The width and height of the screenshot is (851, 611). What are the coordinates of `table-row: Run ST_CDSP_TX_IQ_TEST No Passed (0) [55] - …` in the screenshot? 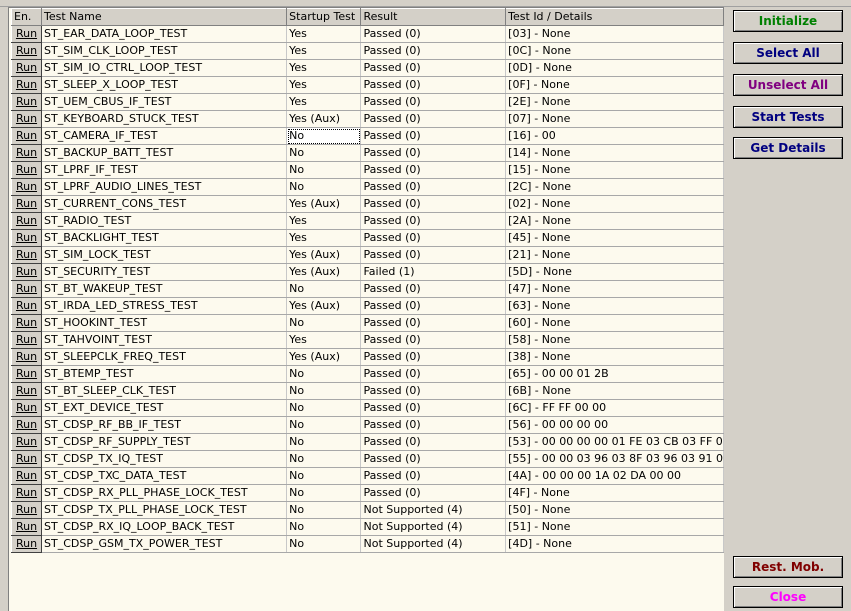 It's located at (367, 459).